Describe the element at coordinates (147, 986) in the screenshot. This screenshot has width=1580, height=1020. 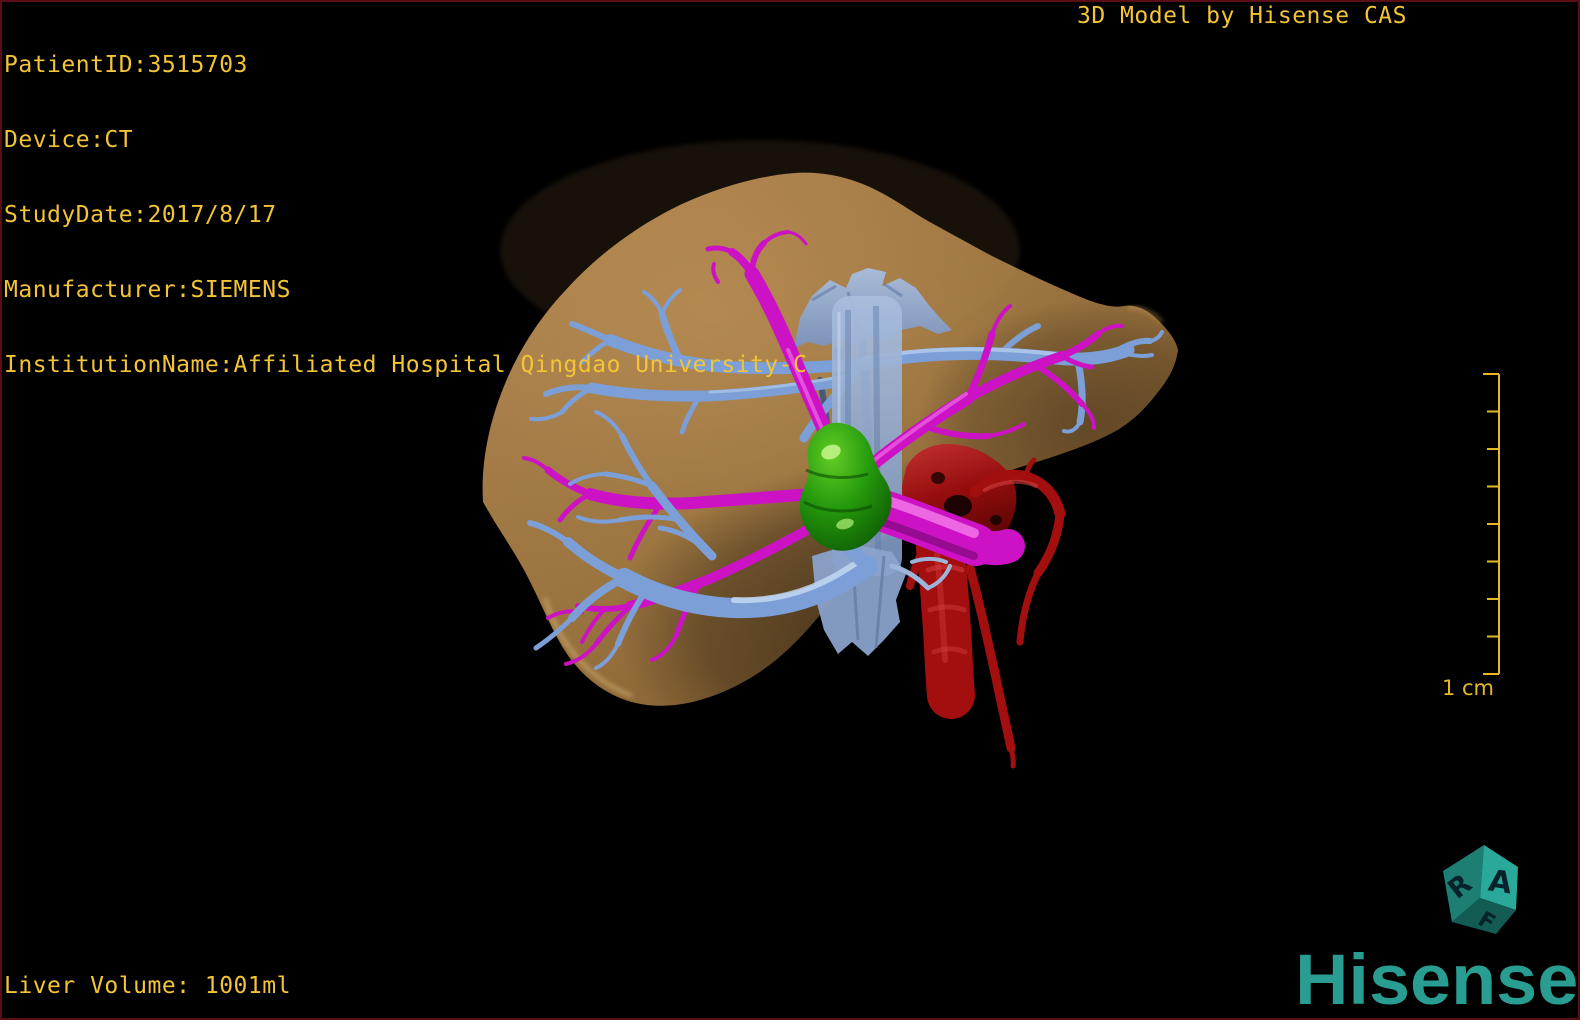
I see `liver-volume-readout: Liver Volume: 1001ml` at that location.